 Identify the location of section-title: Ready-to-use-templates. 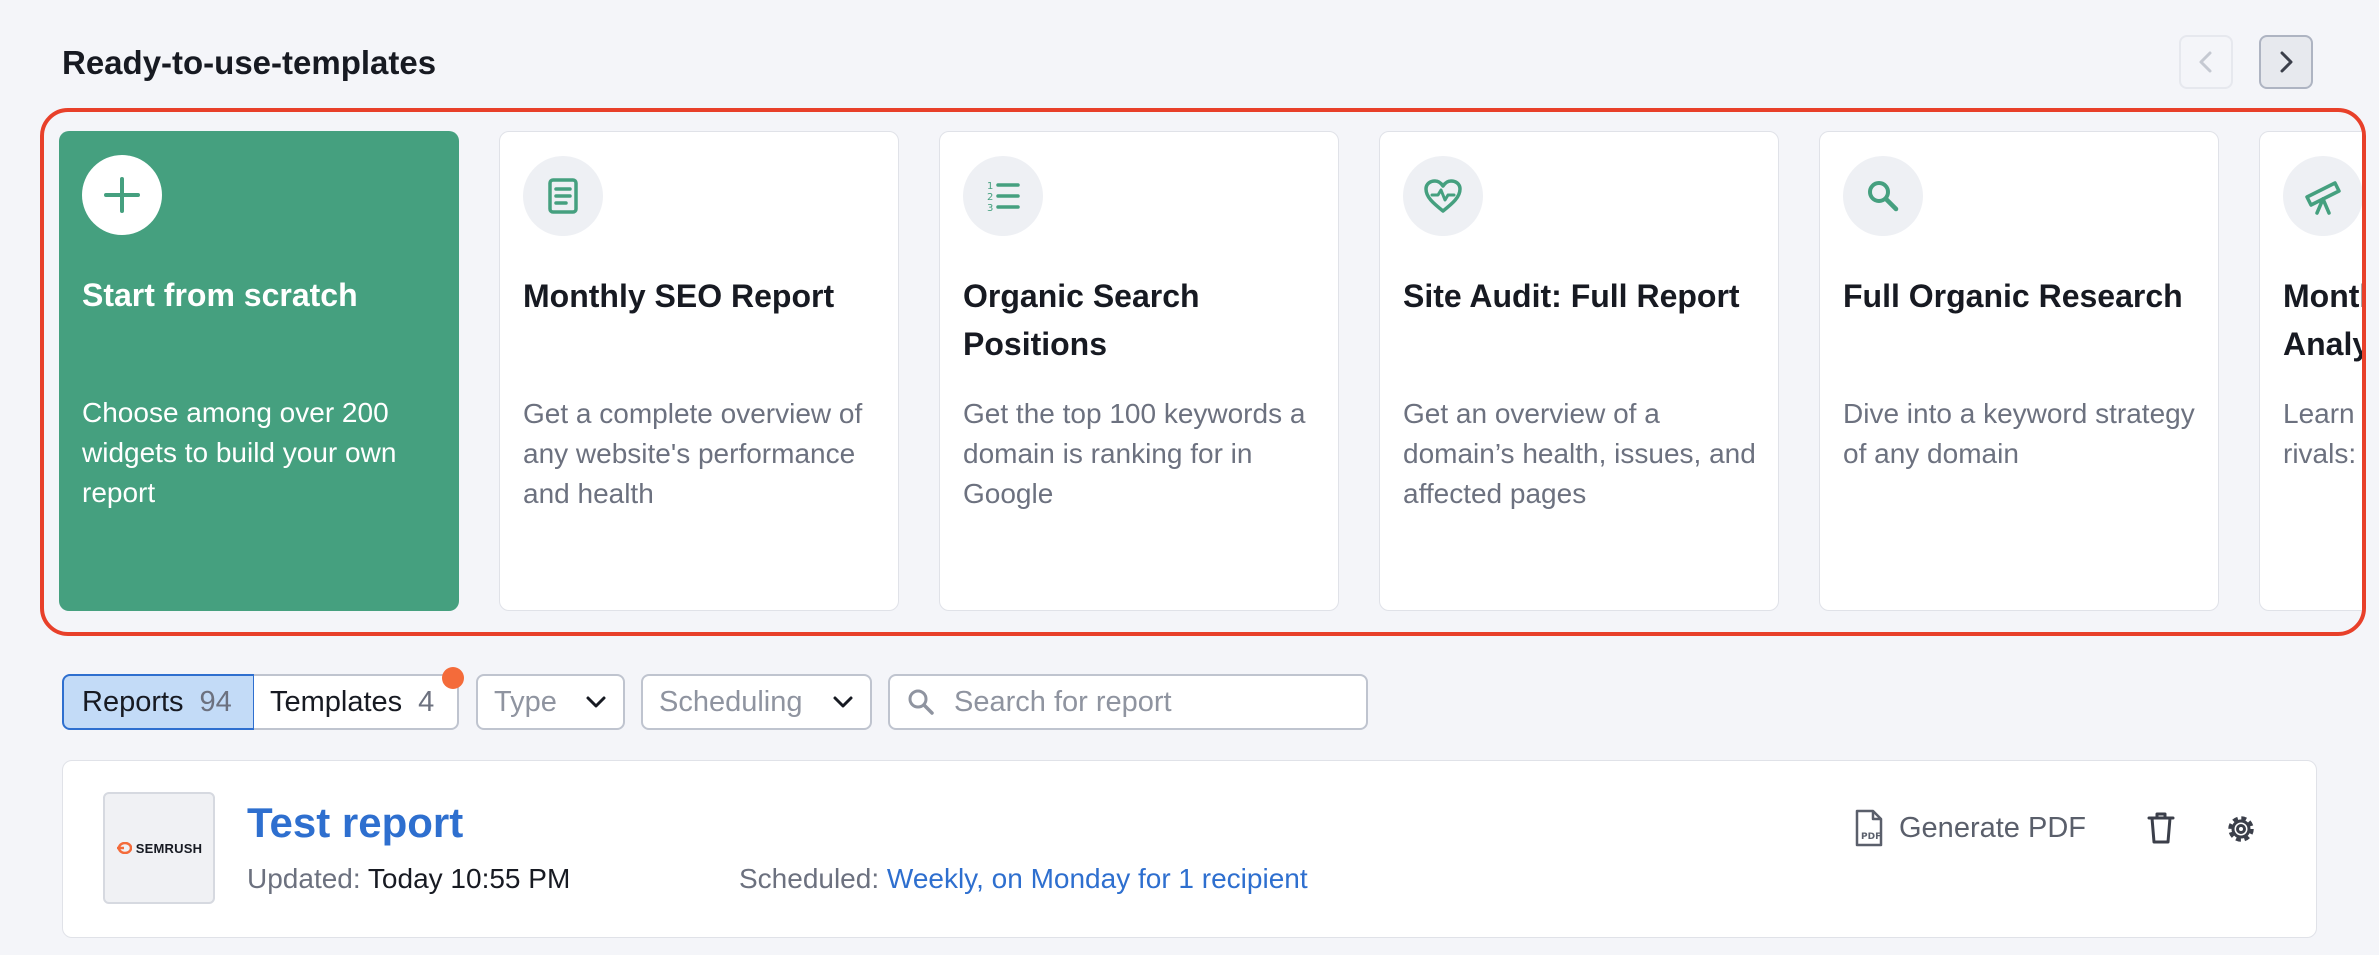
(249, 62).